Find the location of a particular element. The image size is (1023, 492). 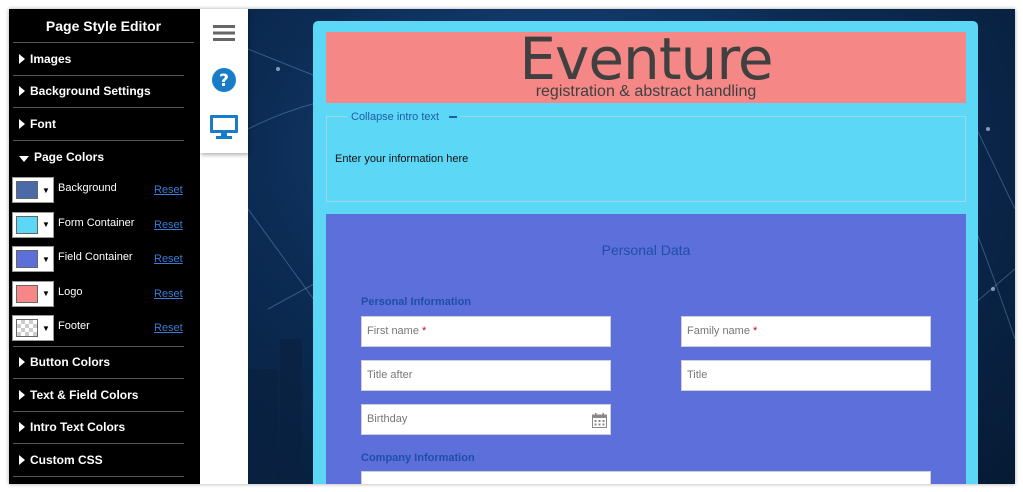

section-text-field-colors: Text & Field Colors is located at coordinates (98, 395).